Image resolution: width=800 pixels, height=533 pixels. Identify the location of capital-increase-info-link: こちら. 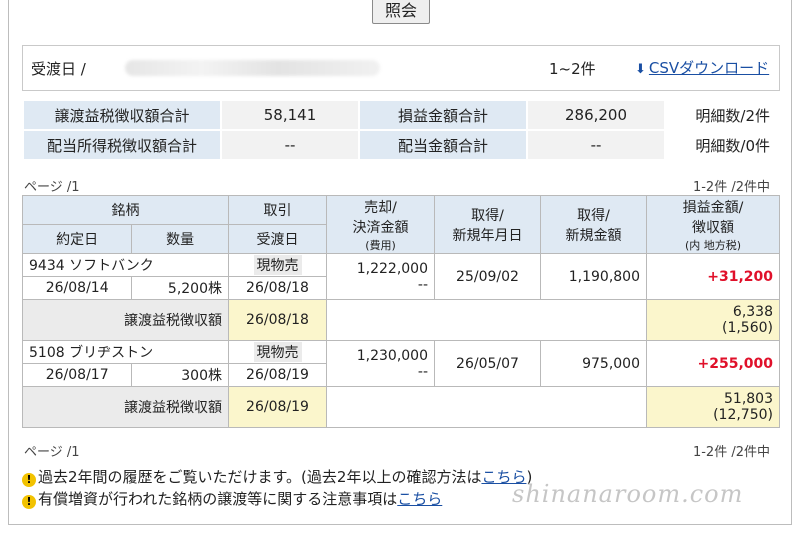
(419, 499).